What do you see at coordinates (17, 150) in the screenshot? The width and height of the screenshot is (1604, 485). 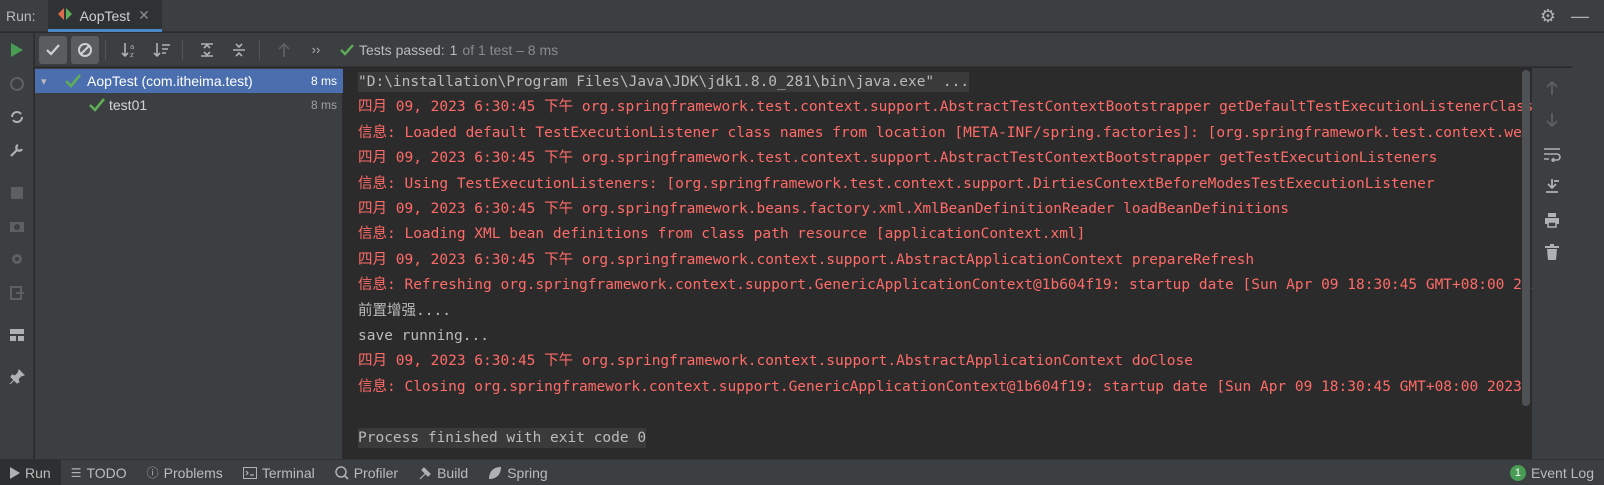 I see `wrench-icon` at bounding box center [17, 150].